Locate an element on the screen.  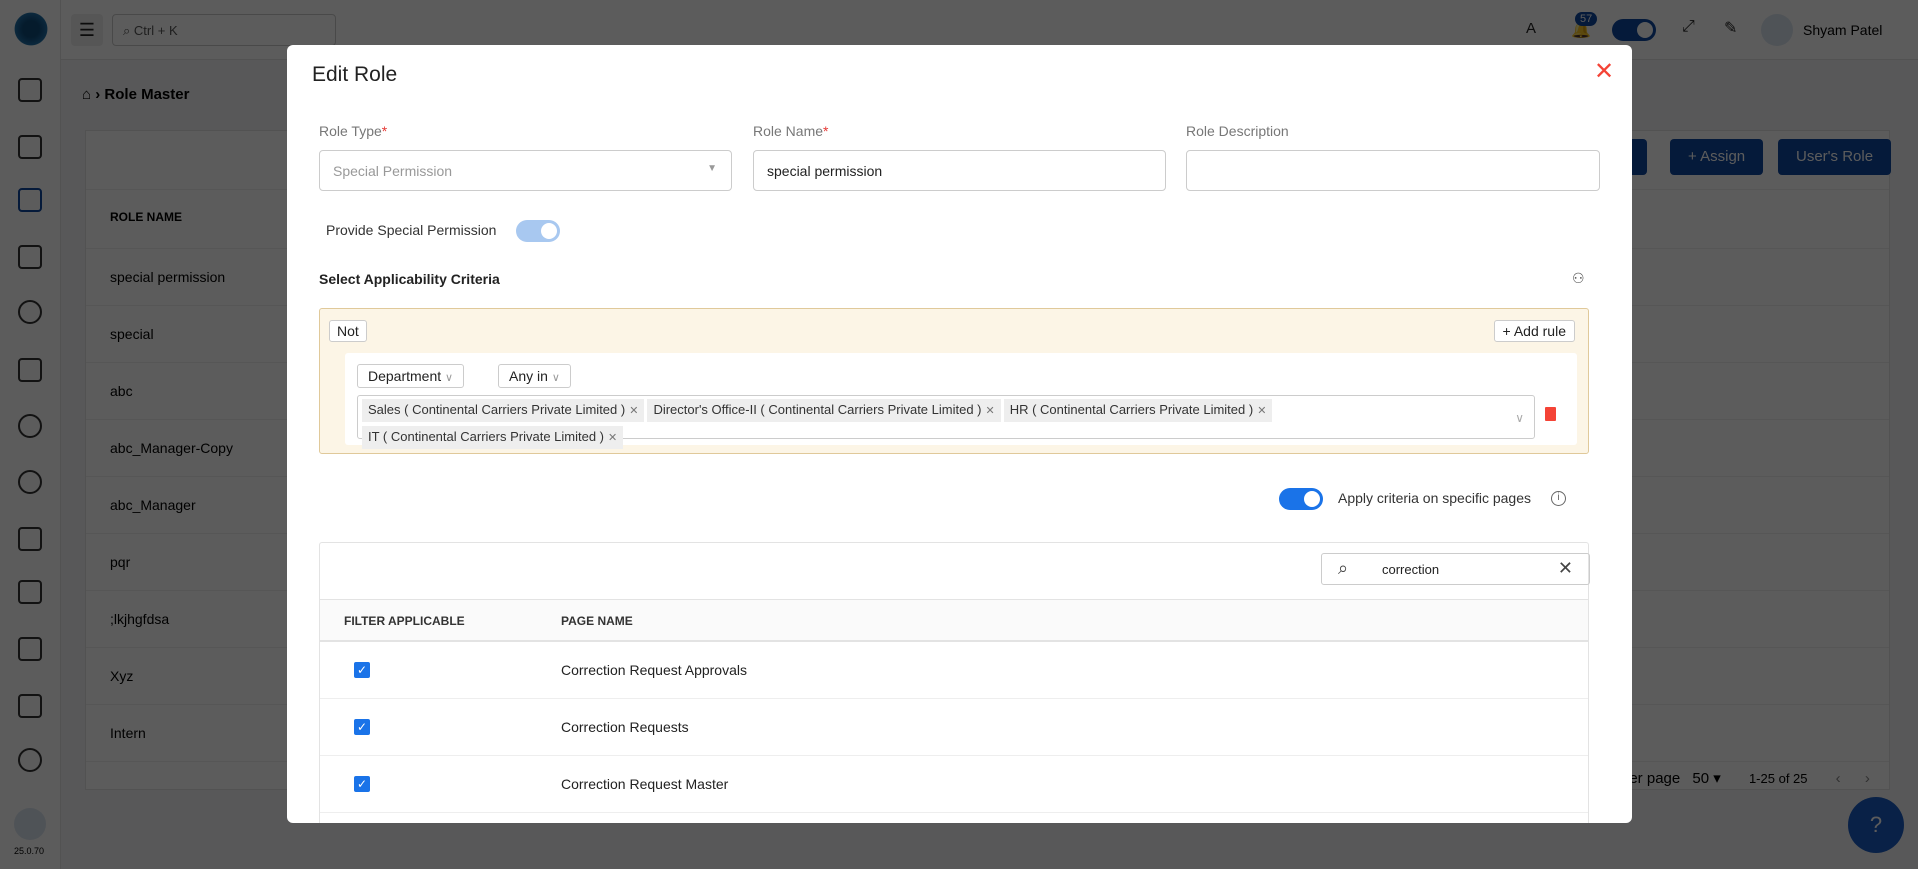
wallet-icon is located at coordinates (30, 592).